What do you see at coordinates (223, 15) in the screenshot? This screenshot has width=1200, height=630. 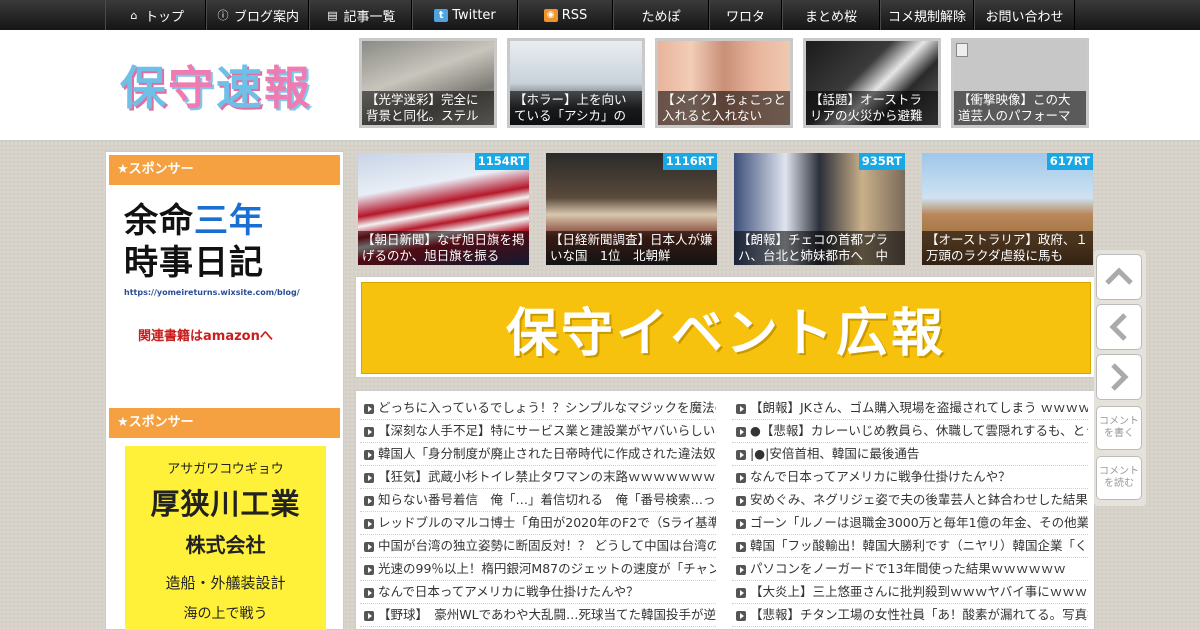 I see `info-icon: ⓘ` at bounding box center [223, 15].